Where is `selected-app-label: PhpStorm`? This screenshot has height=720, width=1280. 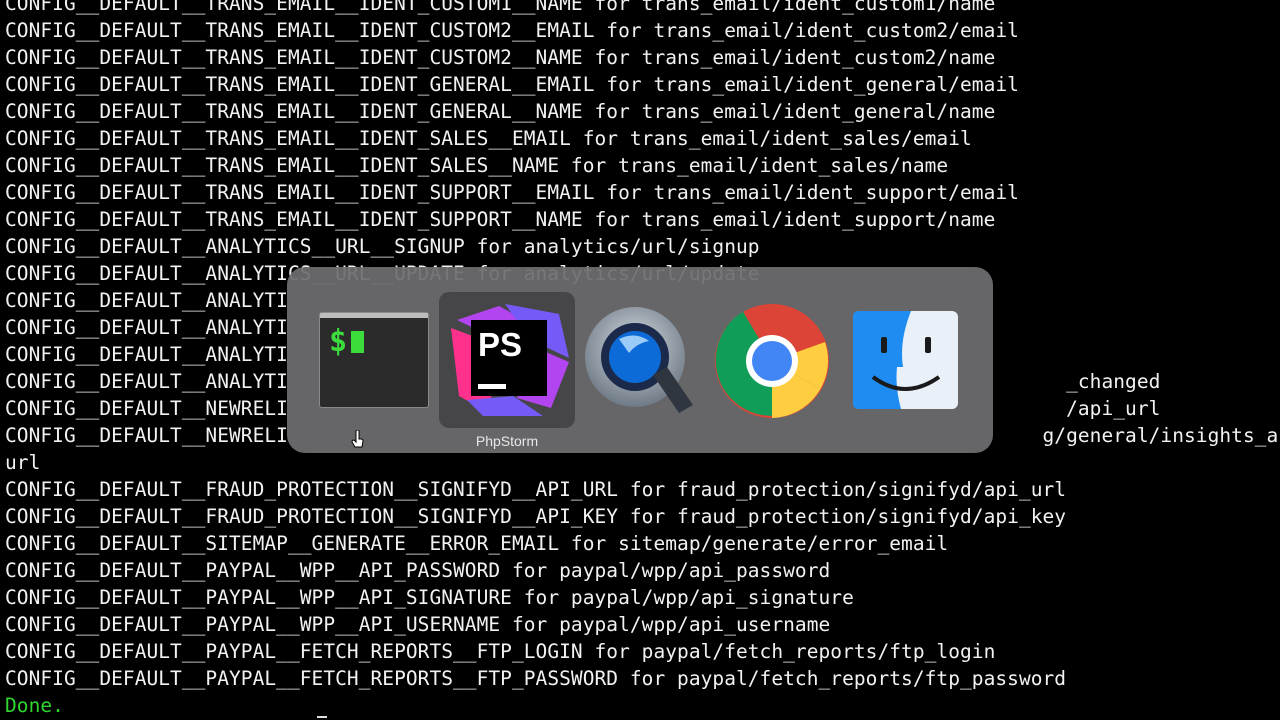 selected-app-label: PhpStorm is located at coordinates (507, 441).